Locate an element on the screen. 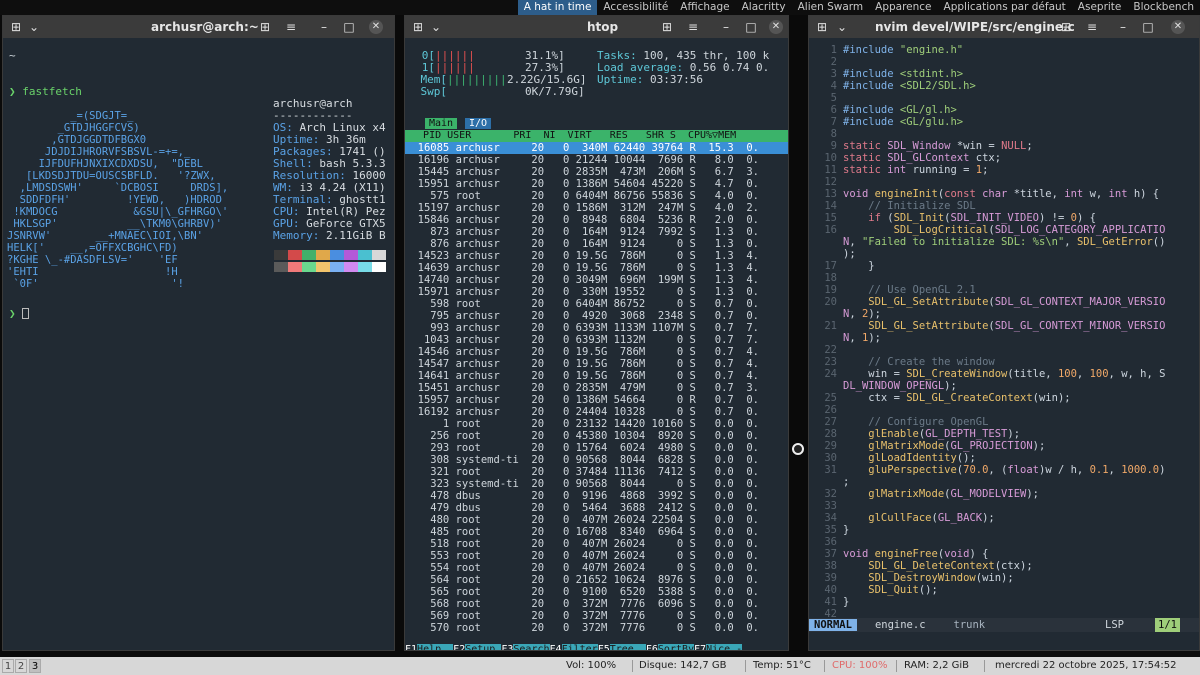 This screenshot has height=675, width=1200. window-titlebar: ⊞ ⌄ htop ⊞ ≡ – □ ✕ is located at coordinates (596, 27).